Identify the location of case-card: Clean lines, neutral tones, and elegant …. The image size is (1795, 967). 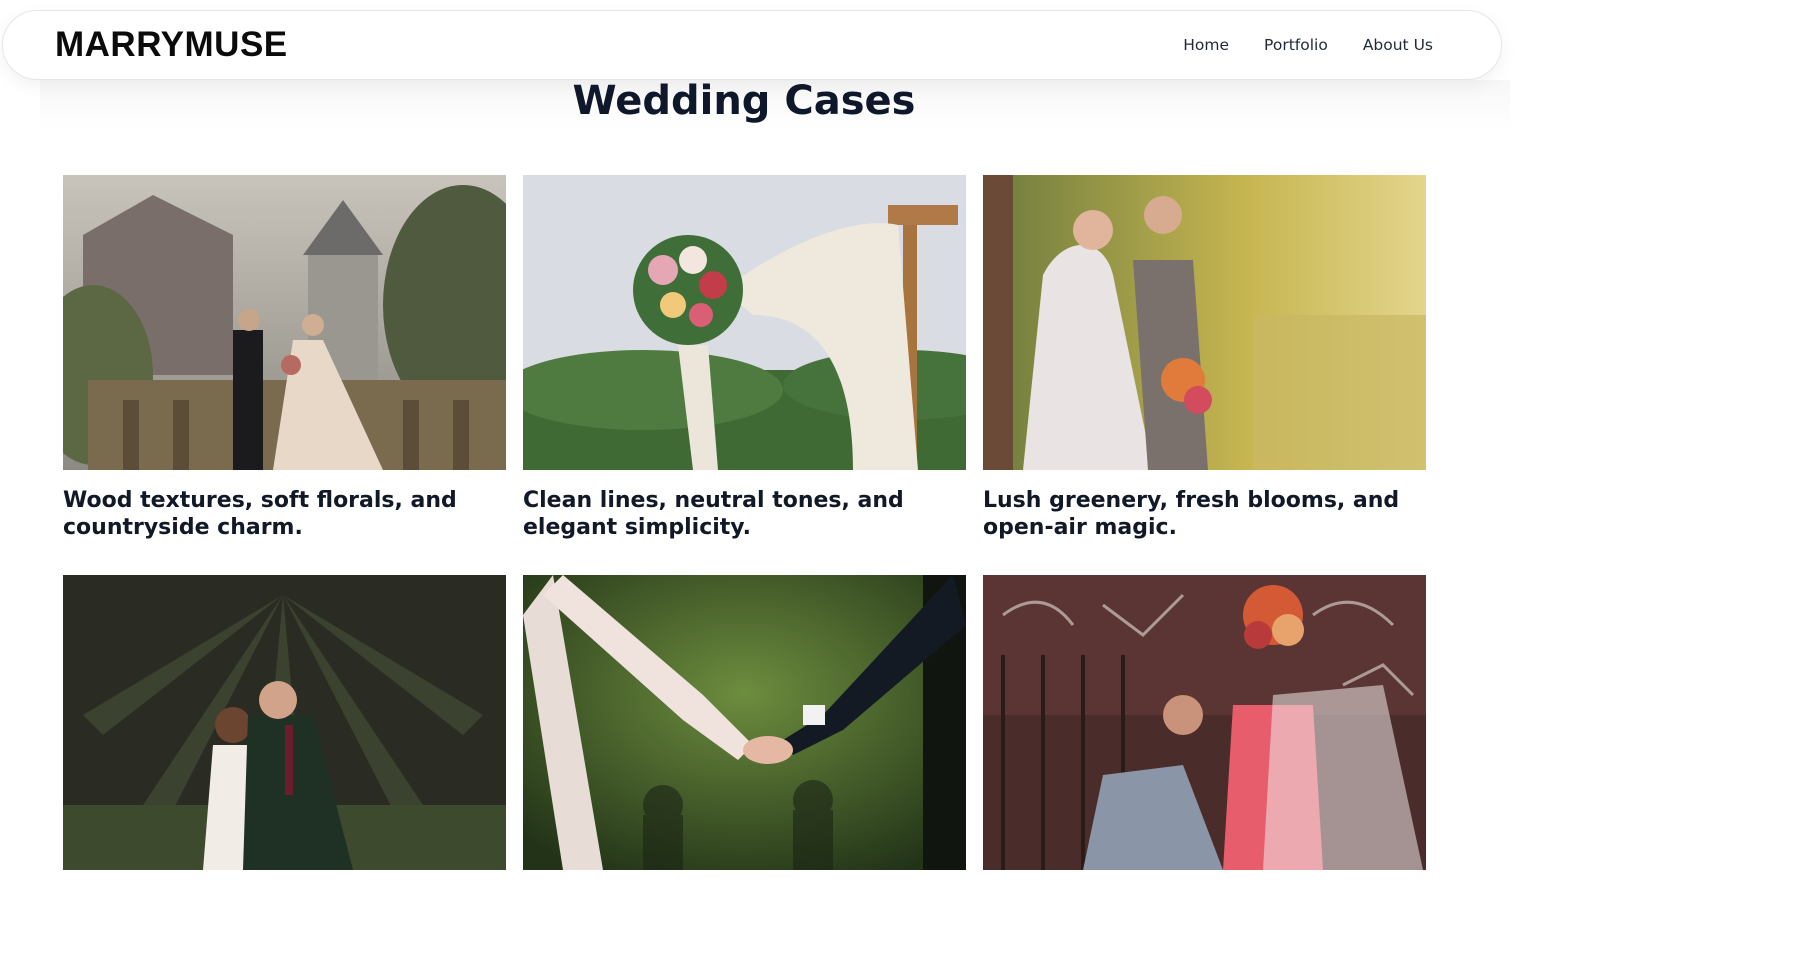
(744, 358).